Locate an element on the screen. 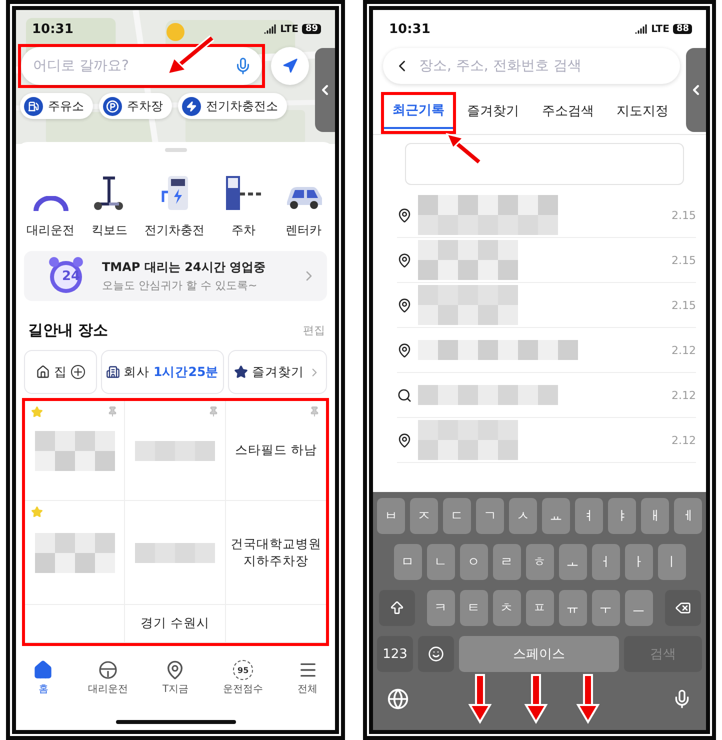  keyboard-key: ㄷ is located at coordinates (457, 516).